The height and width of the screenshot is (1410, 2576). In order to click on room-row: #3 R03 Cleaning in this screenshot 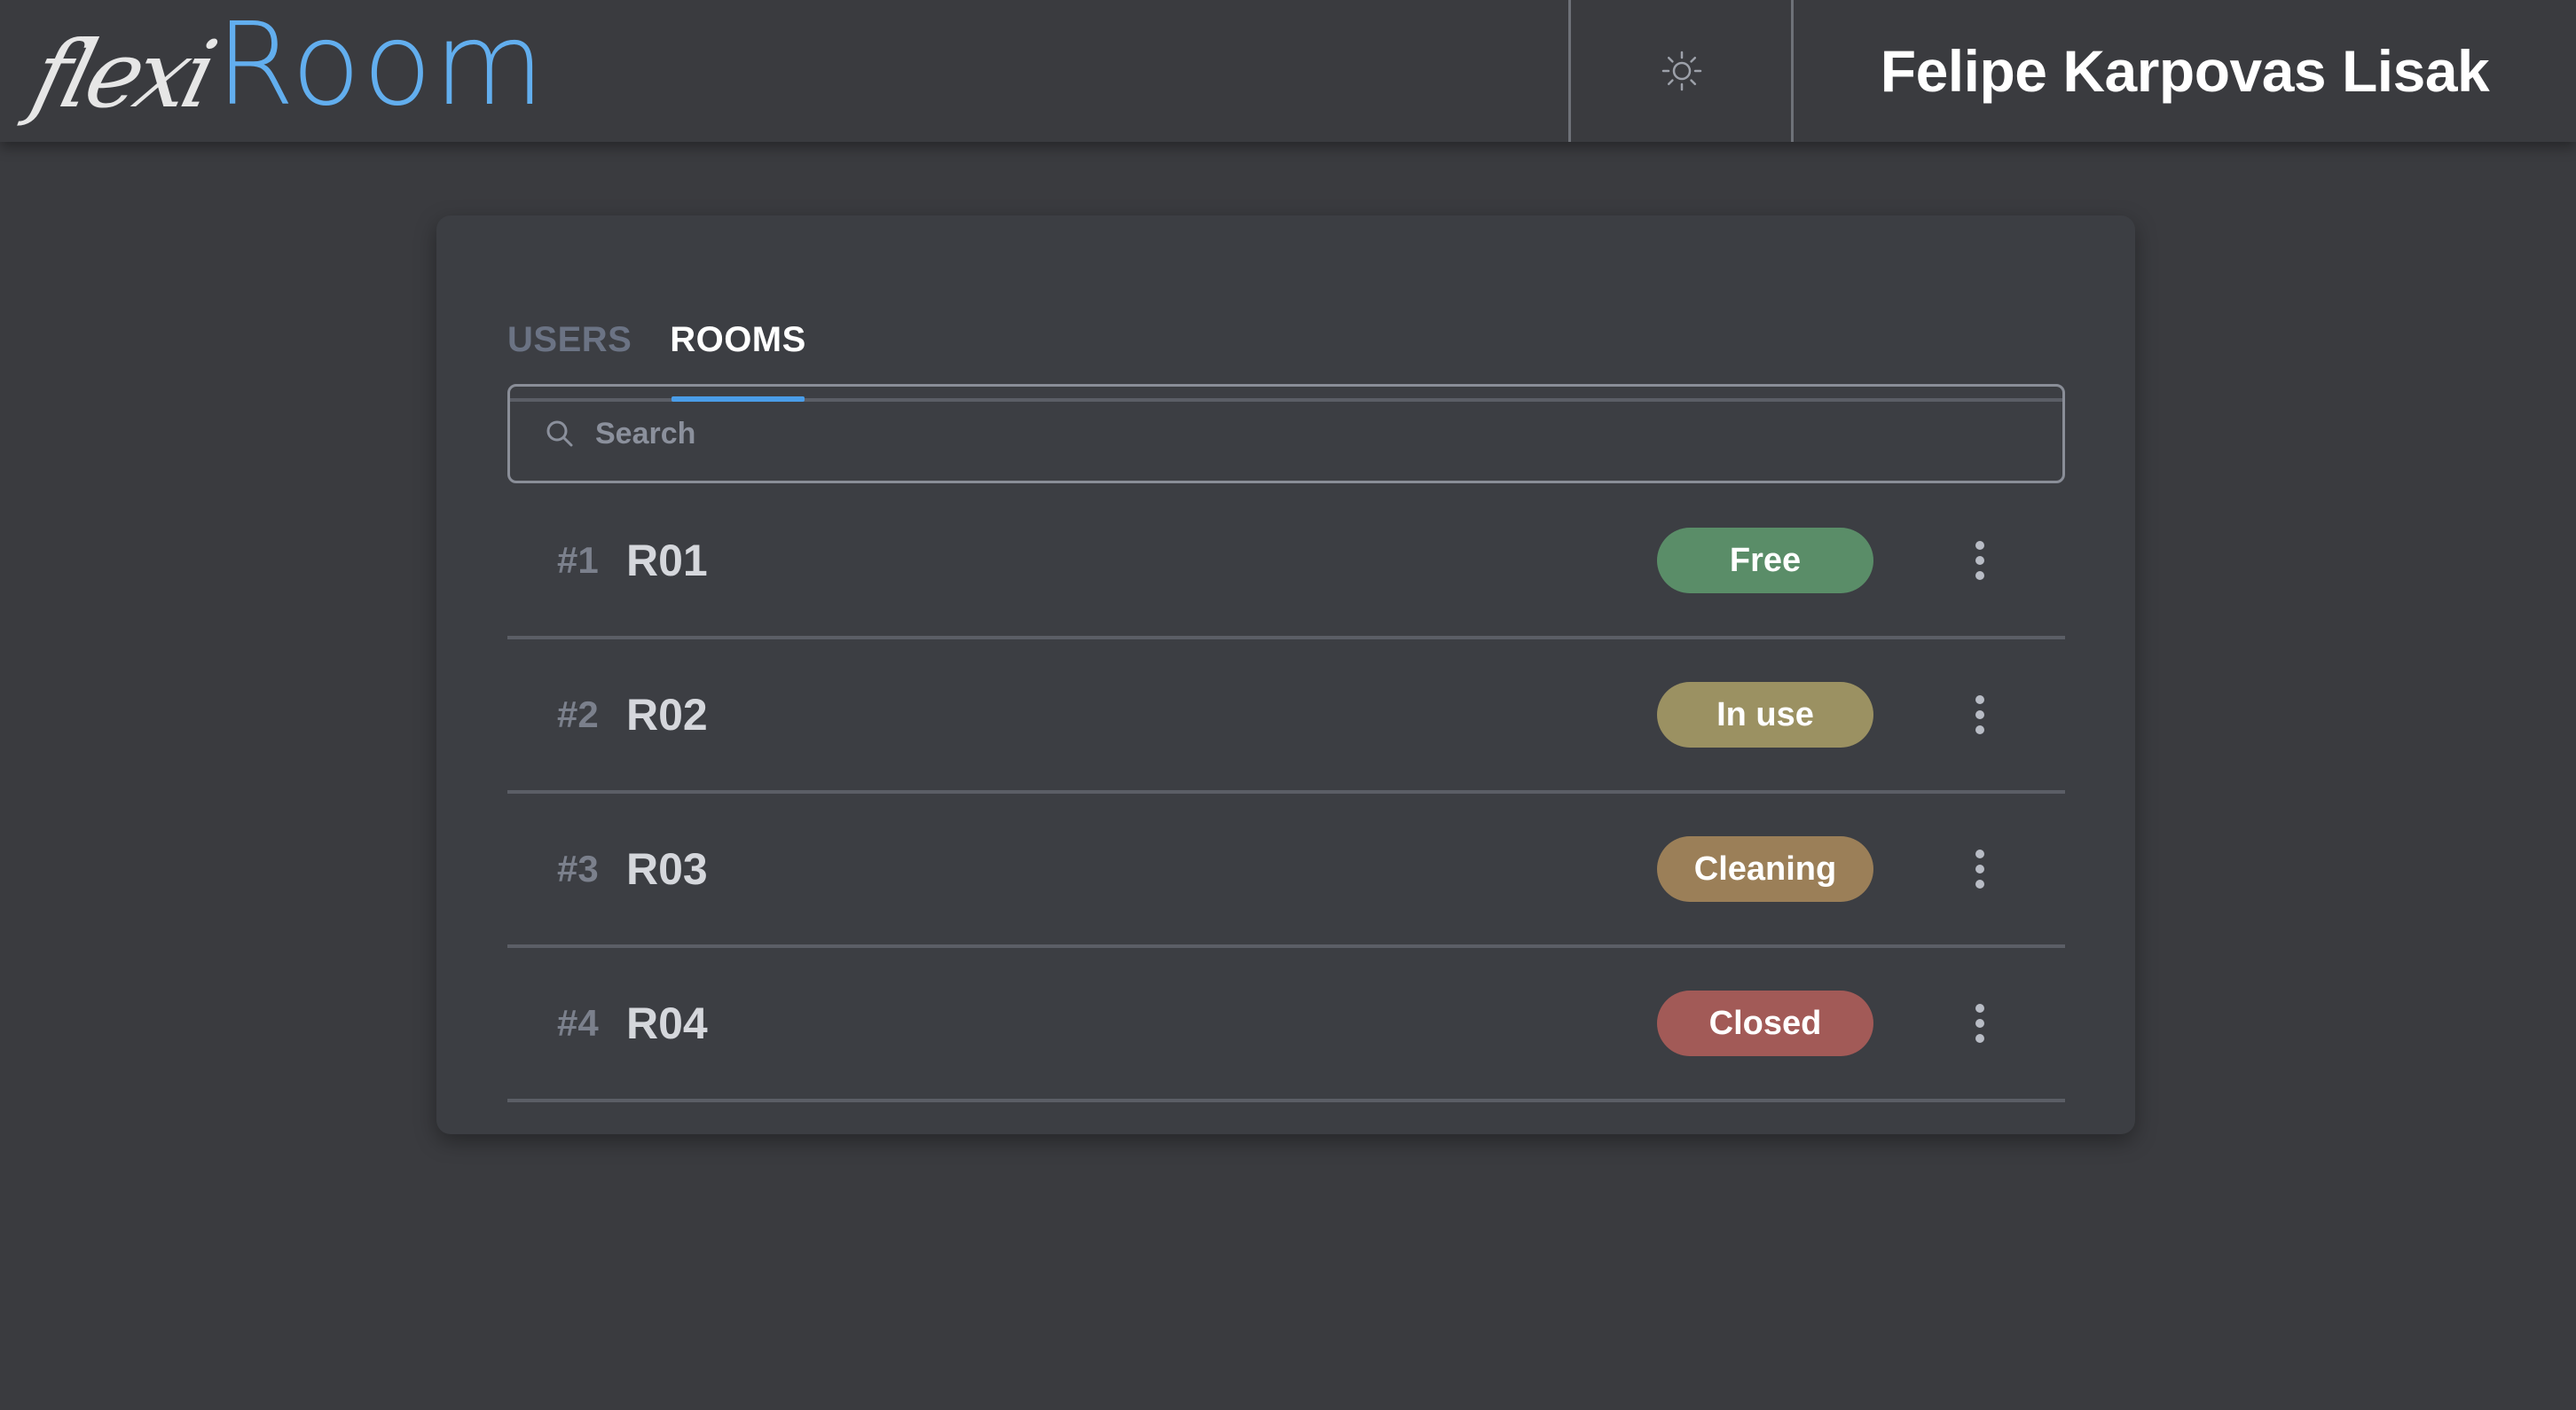, I will do `click(1286, 871)`.